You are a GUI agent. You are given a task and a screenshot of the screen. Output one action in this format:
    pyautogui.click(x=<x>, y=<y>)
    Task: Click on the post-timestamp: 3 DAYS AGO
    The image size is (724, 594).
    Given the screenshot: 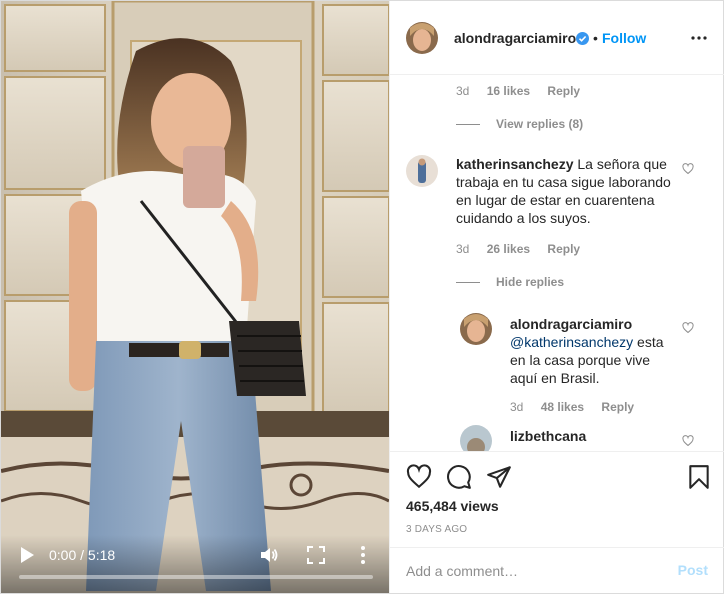 What is the action you would take?
    pyautogui.click(x=436, y=529)
    